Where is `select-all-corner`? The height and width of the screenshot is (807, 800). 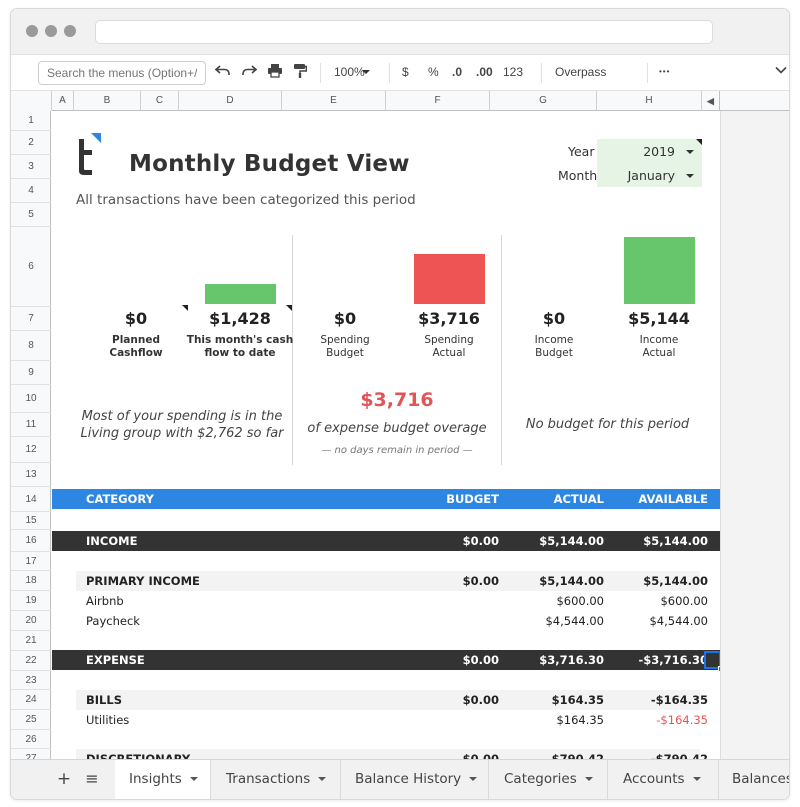
select-all-corner is located at coordinates (31, 101).